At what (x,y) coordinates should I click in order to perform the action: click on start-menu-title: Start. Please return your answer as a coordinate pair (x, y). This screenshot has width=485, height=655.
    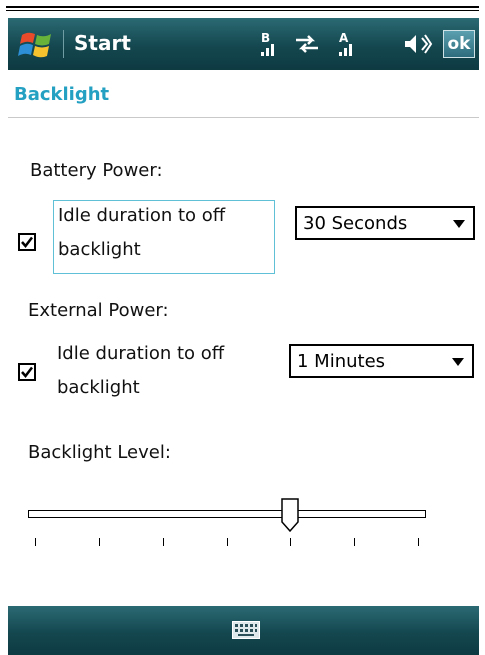
    Looking at the image, I should click on (102, 43).